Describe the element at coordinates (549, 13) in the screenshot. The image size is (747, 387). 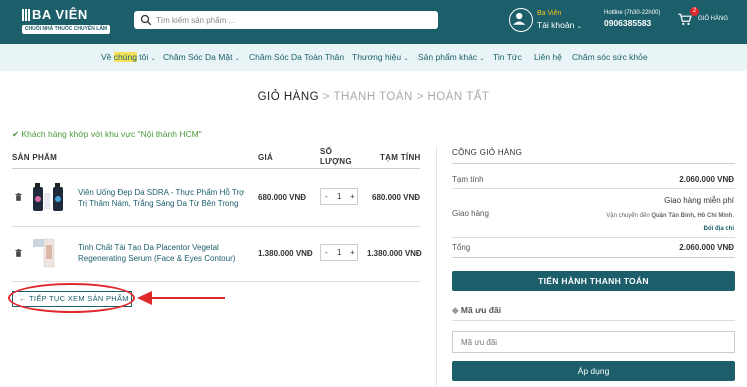
I see `account-name: Ba Viên` at that location.